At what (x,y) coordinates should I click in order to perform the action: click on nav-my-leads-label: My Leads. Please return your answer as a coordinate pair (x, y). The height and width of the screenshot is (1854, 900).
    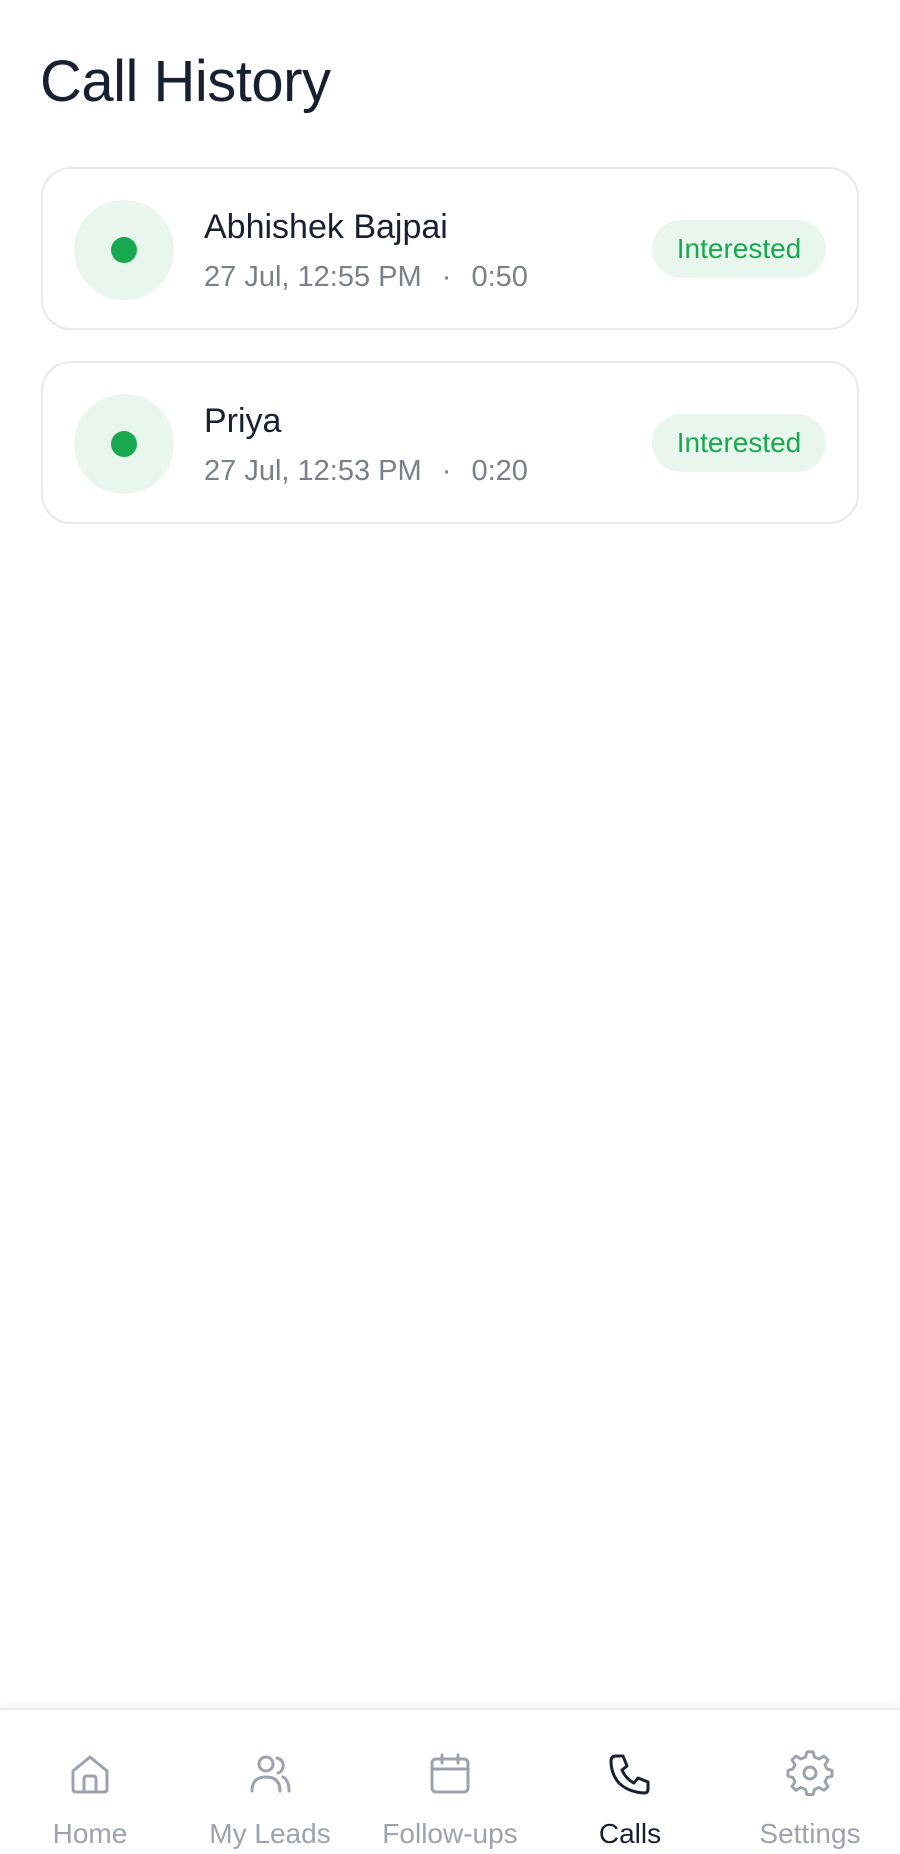
    Looking at the image, I should click on (270, 1833).